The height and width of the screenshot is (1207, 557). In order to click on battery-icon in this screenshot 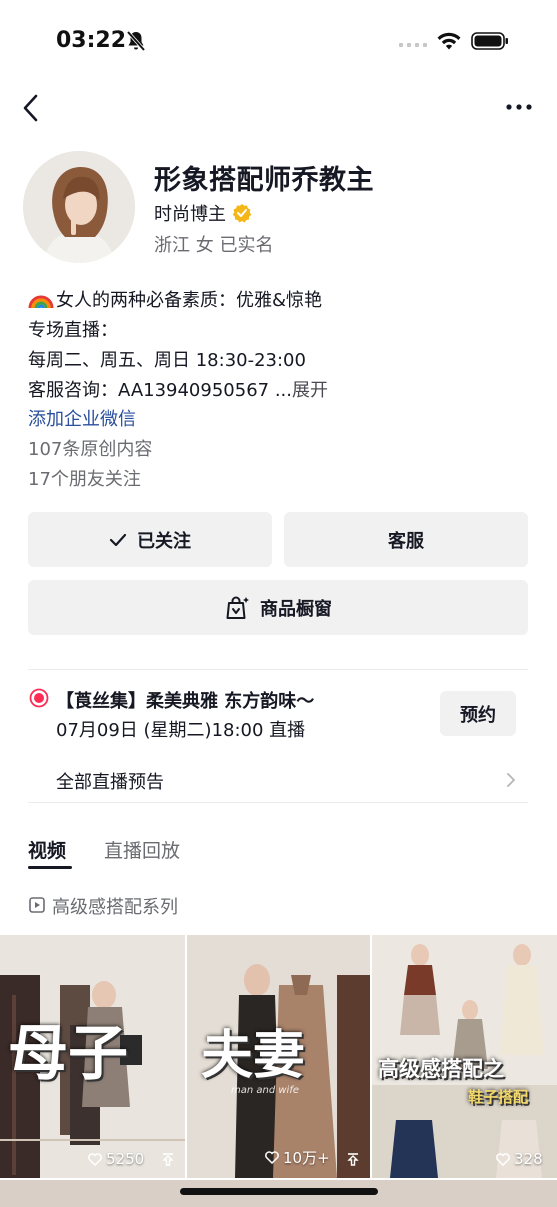, I will do `click(489, 41)`.